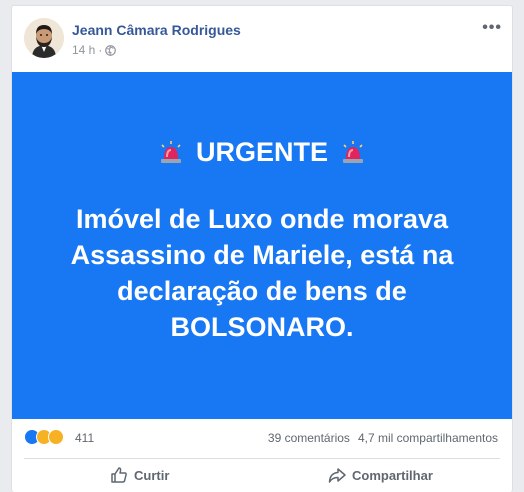 This screenshot has height=492, width=524. What do you see at coordinates (492, 28) in the screenshot?
I see `more-options-icon: •••` at bounding box center [492, 28].